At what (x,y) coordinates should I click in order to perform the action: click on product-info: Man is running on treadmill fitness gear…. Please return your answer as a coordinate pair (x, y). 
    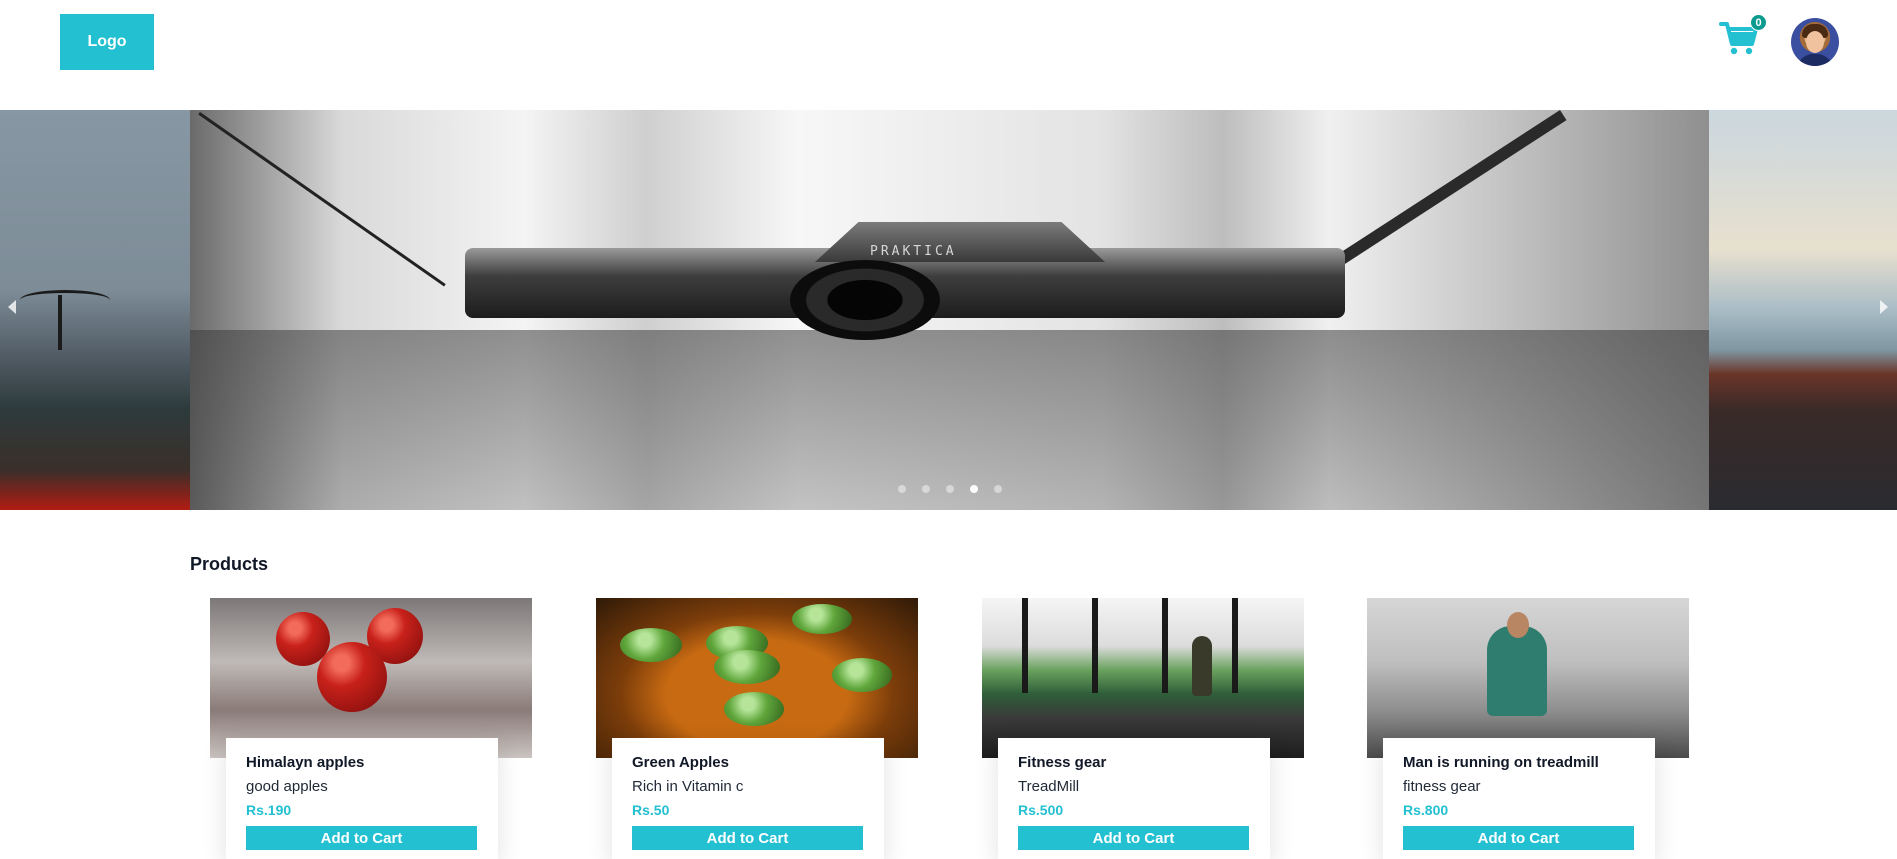
    Looking at the image, I should click on (1519, 798).